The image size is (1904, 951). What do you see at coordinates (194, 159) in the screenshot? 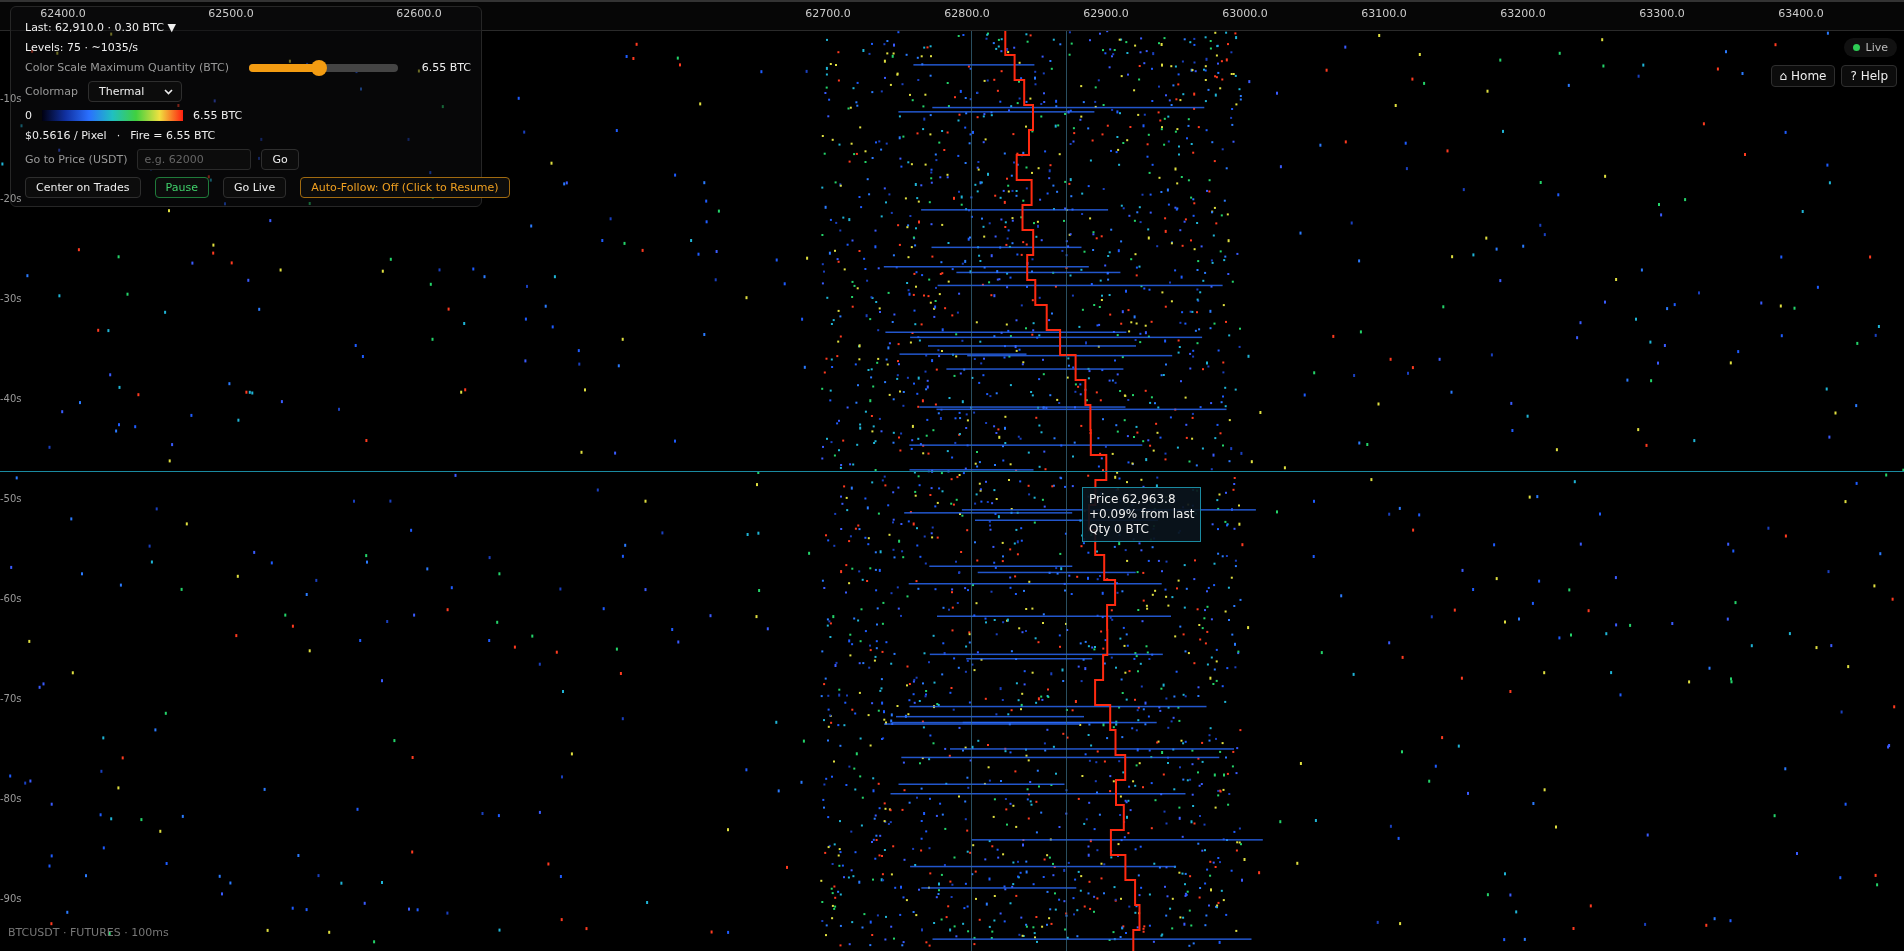
I see `price-input: e.g. 62000` at bounding box center [194, 159].